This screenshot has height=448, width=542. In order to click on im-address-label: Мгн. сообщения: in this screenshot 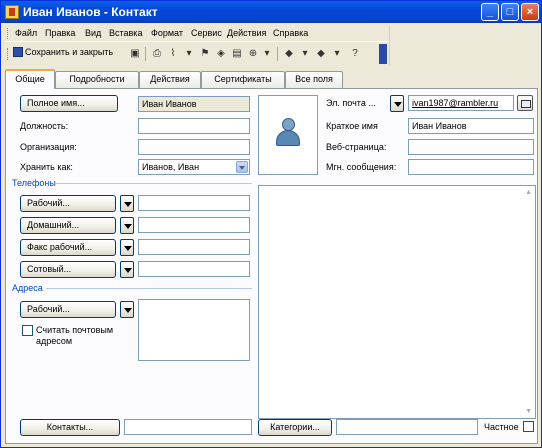, I will do `click(361, 167)`.